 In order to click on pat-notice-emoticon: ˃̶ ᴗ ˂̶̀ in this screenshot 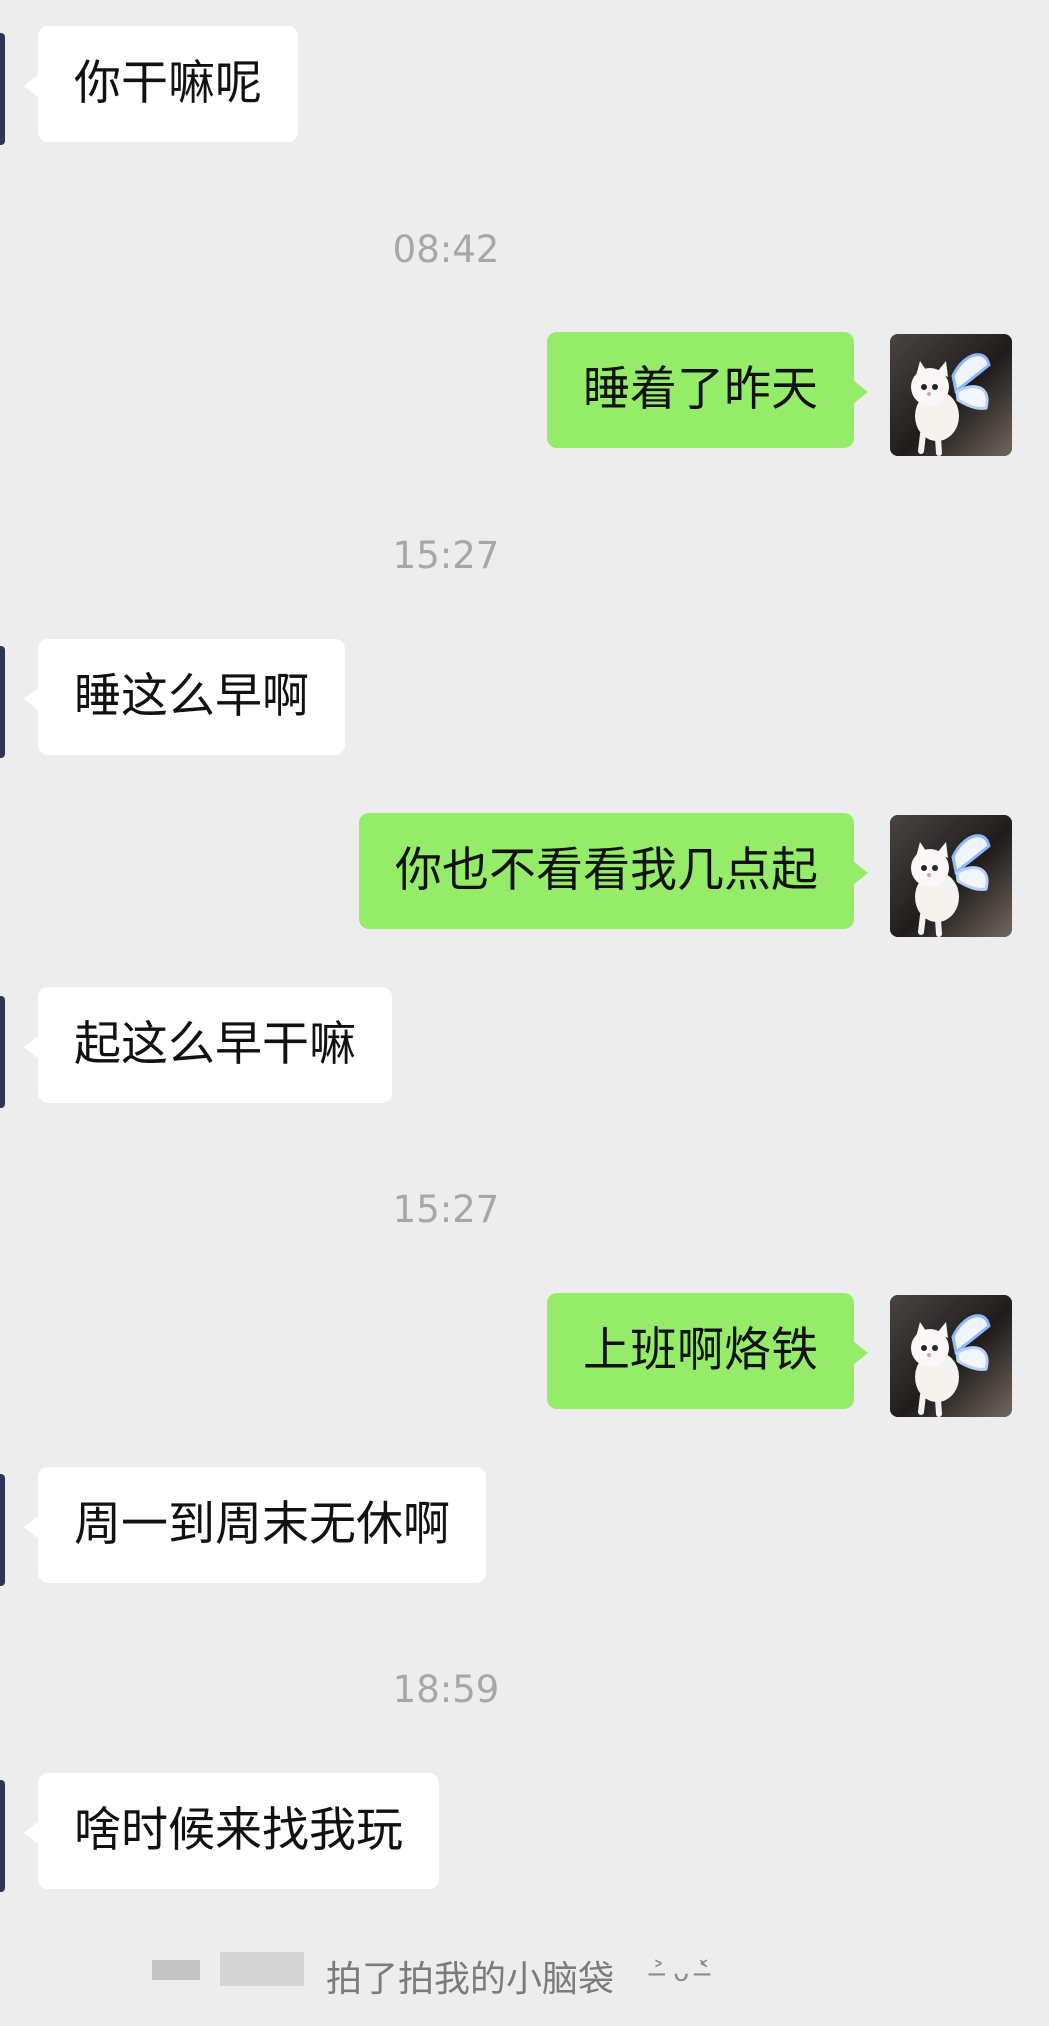, I will do `click(681, 1973)`.